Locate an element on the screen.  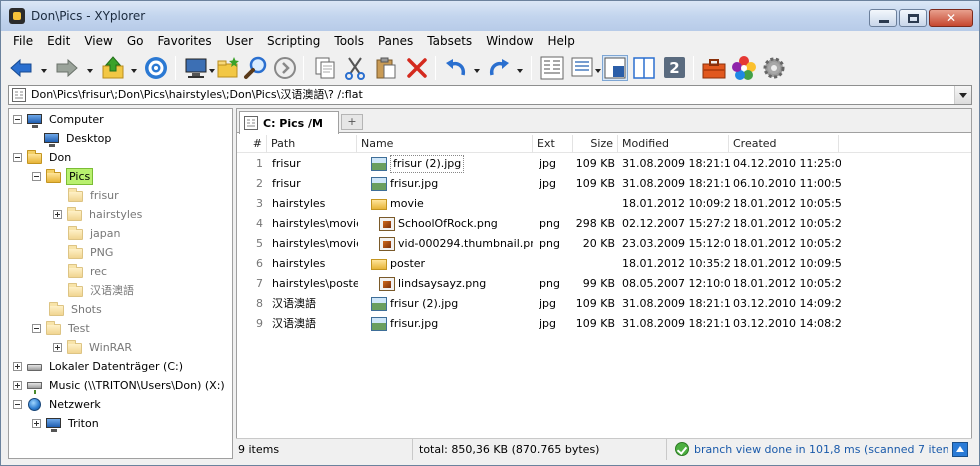
tree-item-desktop: Desktop is located at coordinates (71, 138).